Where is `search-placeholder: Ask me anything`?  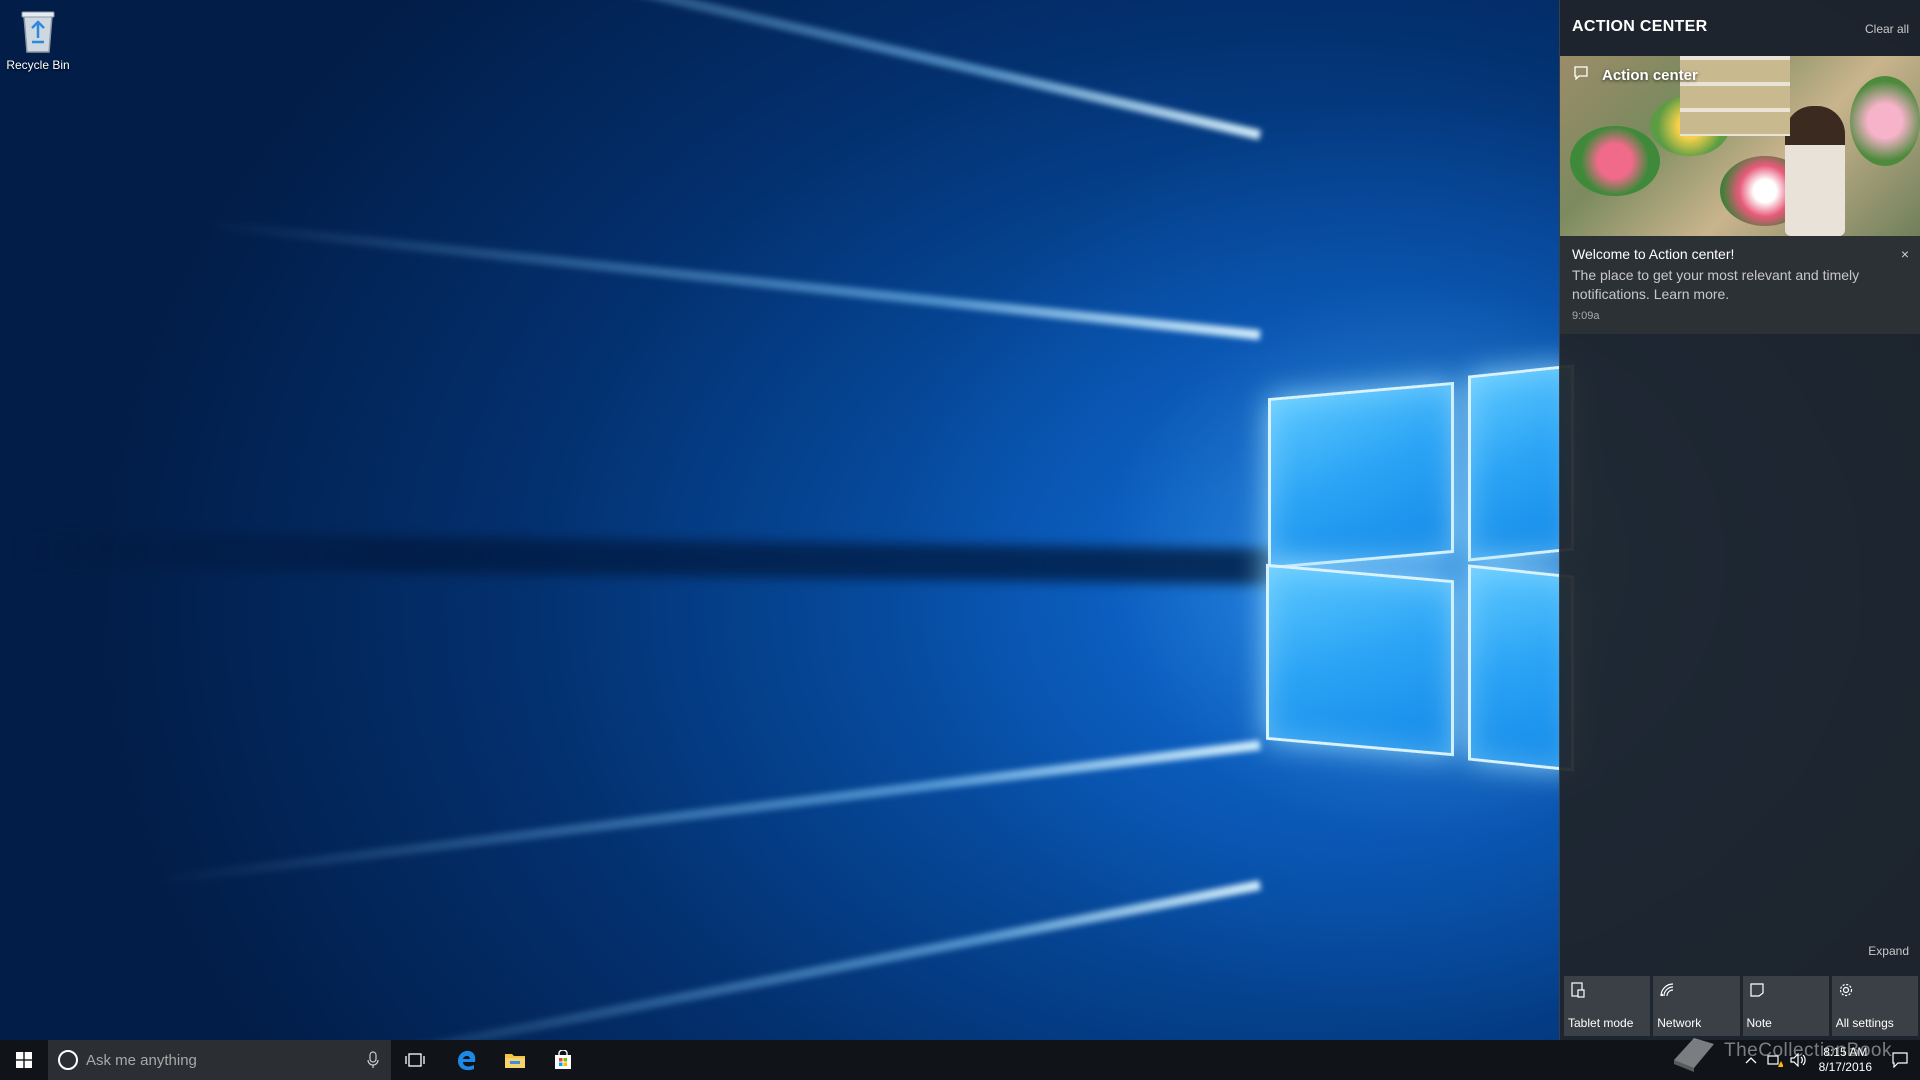
search-placeholder: Ask me anything is located at coordinates (141, 1060).